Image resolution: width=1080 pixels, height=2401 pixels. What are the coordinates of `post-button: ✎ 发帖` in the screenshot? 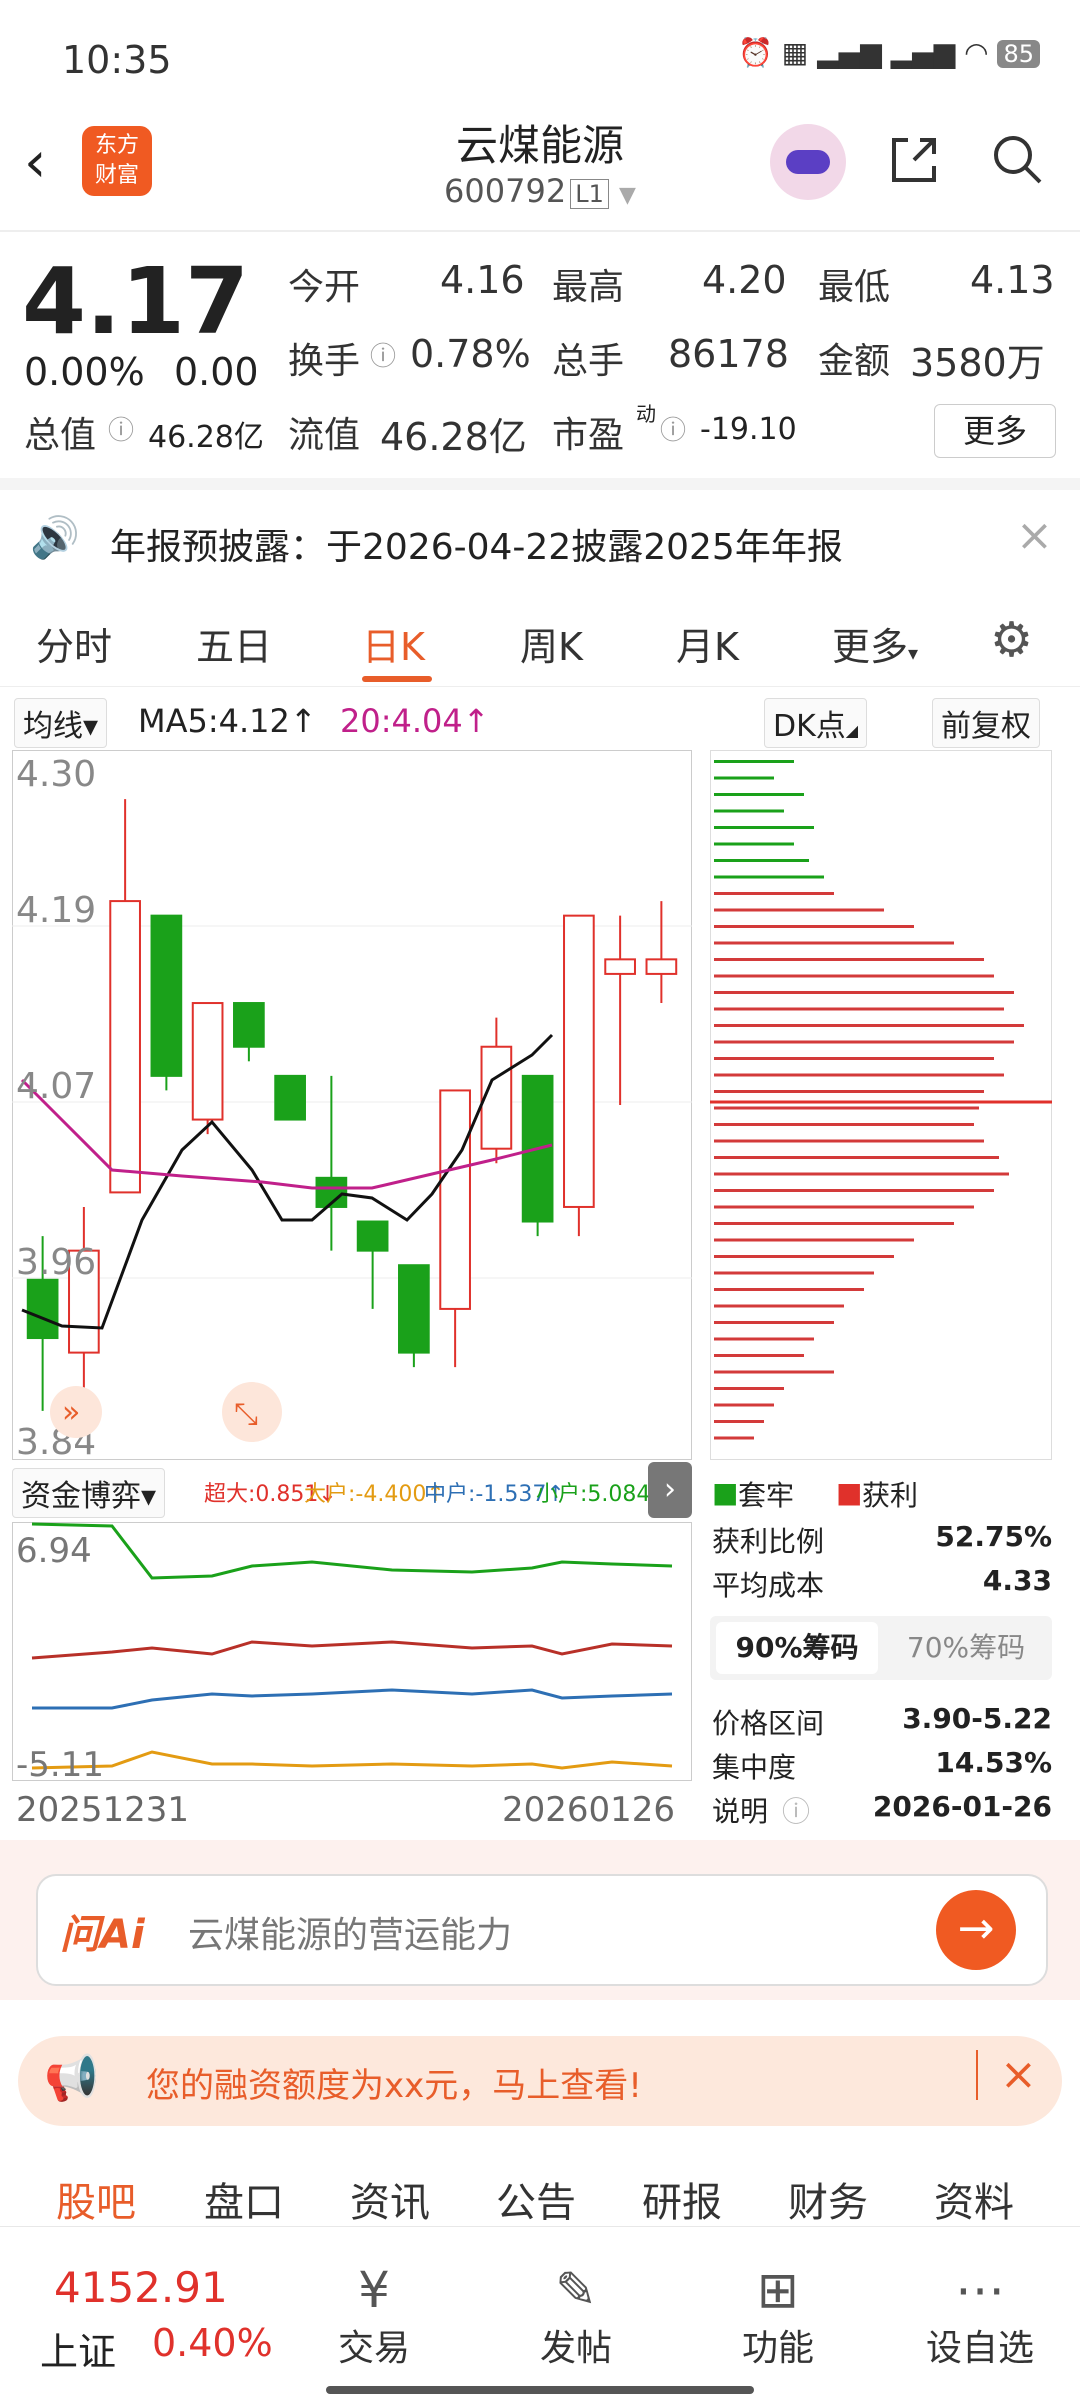 It's located at (576, 2316).